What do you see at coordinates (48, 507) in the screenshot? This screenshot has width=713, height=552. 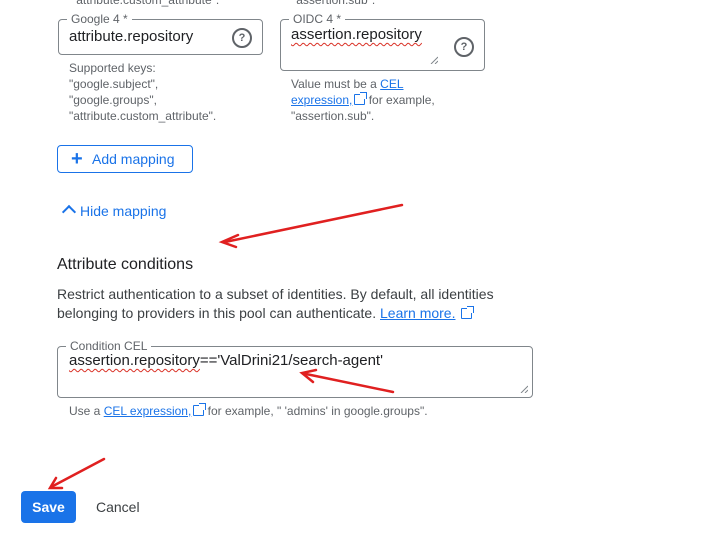 I see `save-button: Save` at bounding box center [48, 507].